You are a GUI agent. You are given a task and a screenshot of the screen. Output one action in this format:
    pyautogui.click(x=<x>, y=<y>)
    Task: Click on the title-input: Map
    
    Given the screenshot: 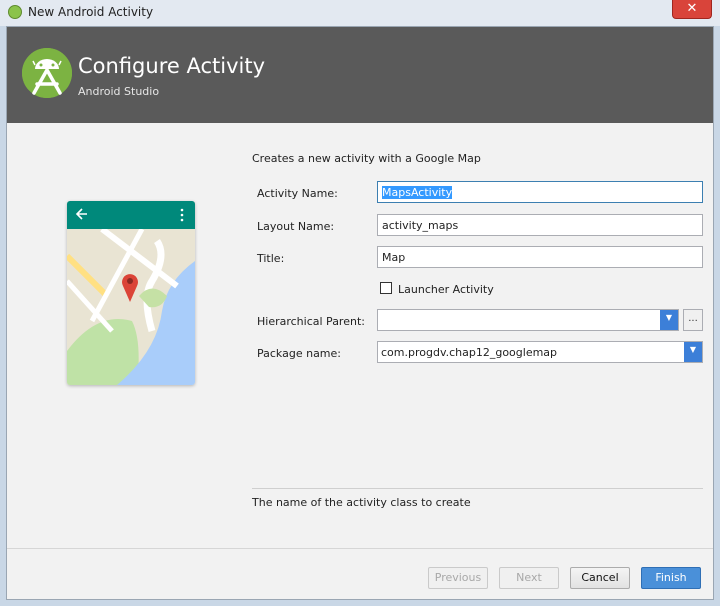 What is the action you would take?
    pyautogui.click(x=540, y=257)
    